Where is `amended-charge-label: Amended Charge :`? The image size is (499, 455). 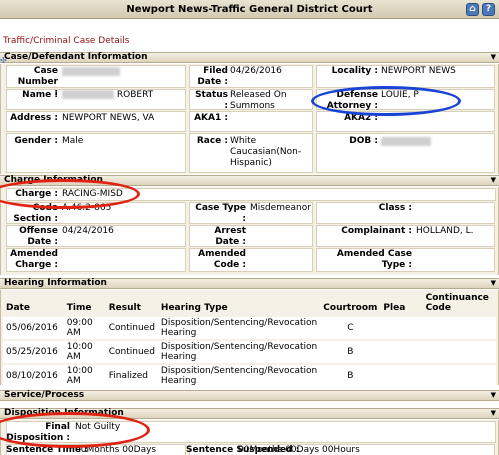
amended-charge-label: Amended Charge : is located at coordinates (34, 259).